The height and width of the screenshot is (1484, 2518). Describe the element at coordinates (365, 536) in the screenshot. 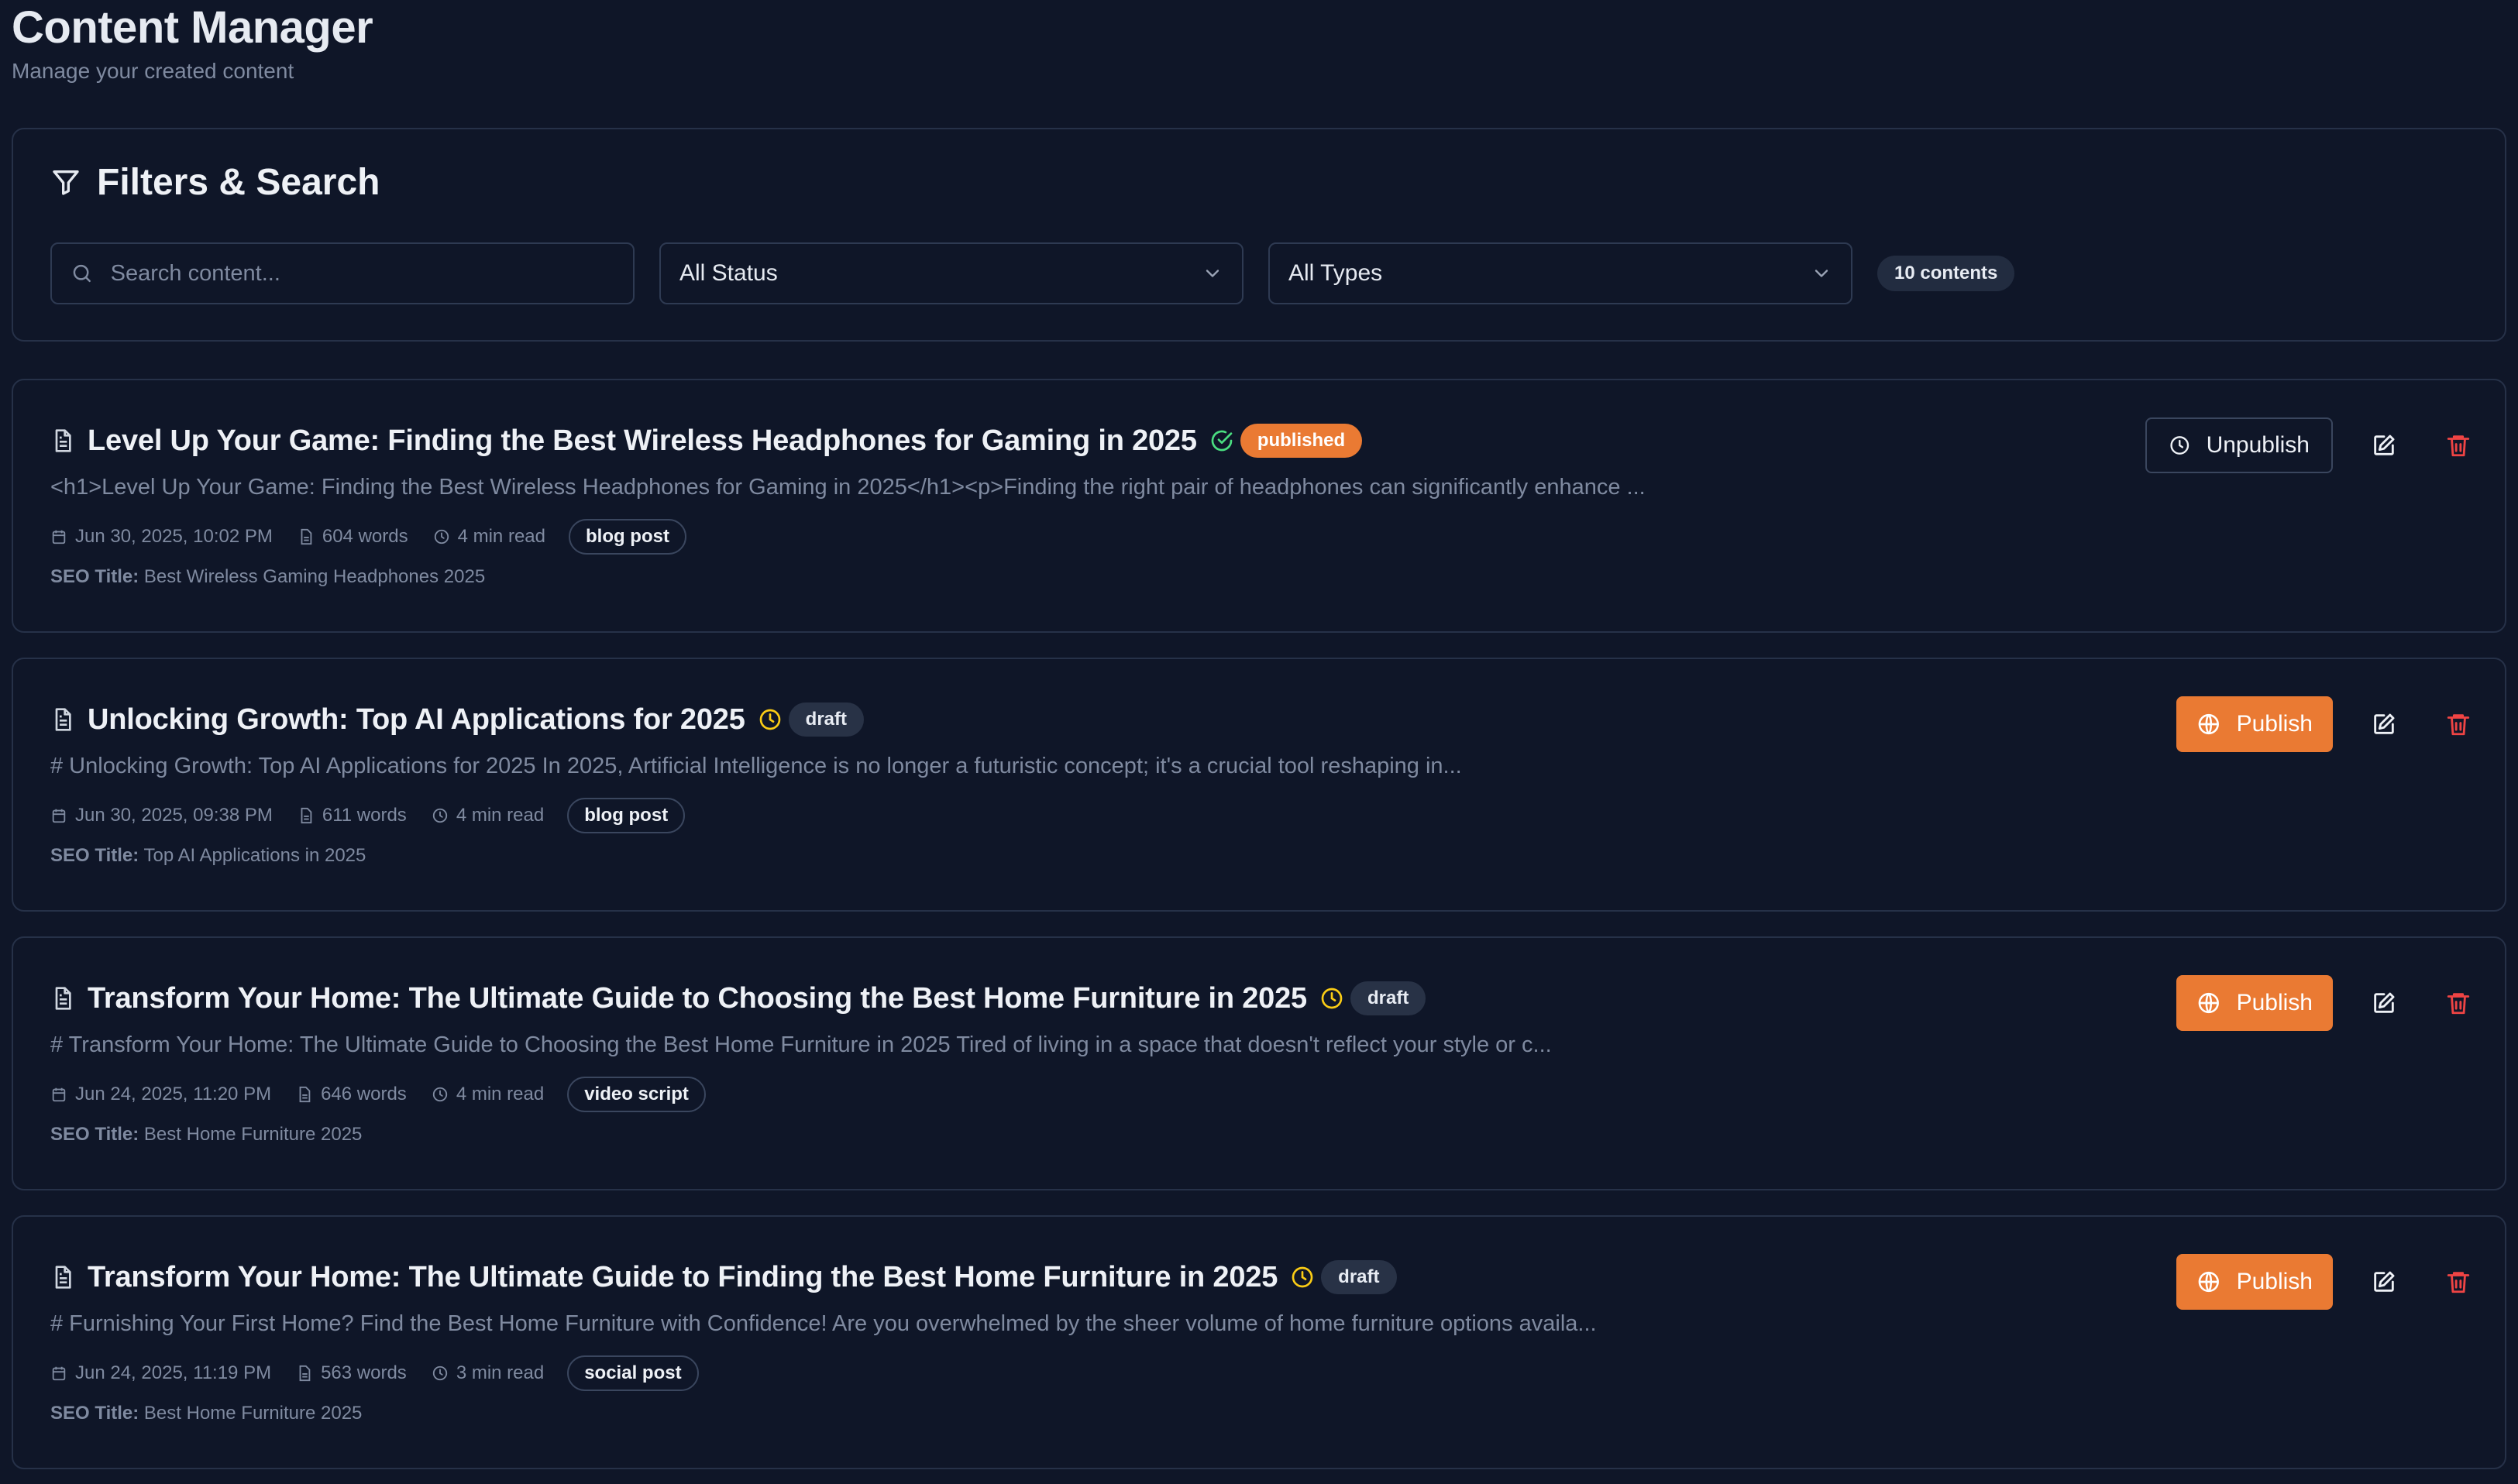

I see `content-word-count: 604 words` at that location.